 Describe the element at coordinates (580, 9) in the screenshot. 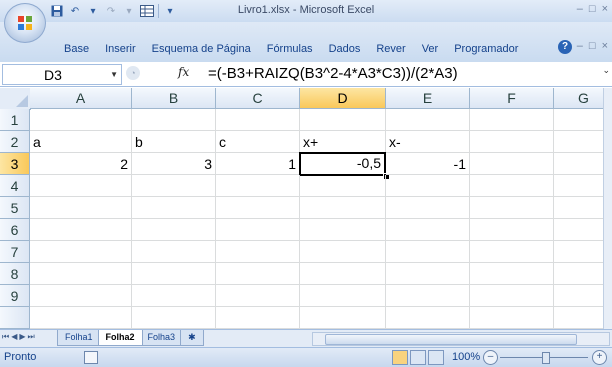

I see `minimize-icon: –` at that location.